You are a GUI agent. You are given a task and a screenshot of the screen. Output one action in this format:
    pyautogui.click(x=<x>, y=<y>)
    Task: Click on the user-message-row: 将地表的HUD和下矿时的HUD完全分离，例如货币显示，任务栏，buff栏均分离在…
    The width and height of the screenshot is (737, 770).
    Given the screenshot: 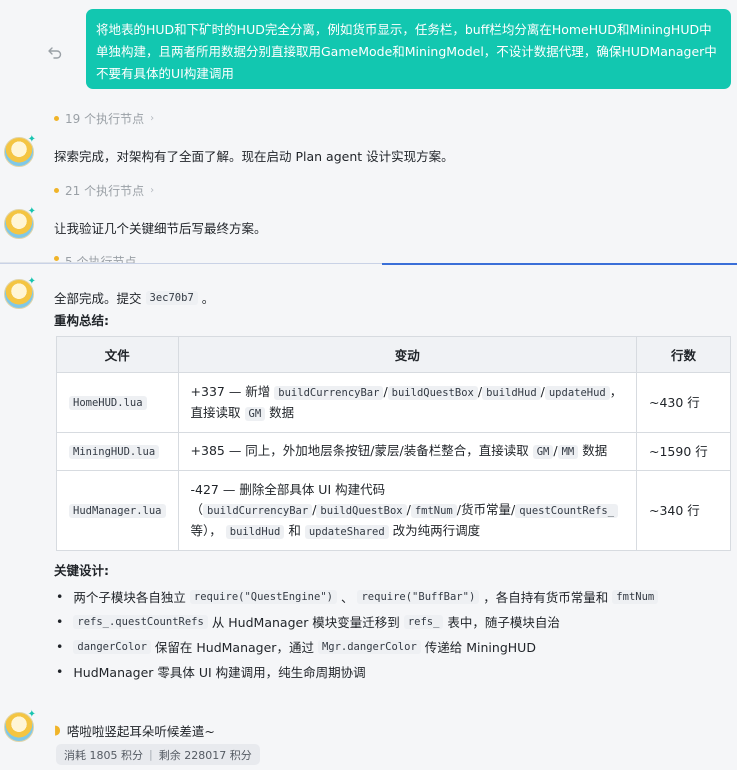 What is the action you would take?
    pyautogui.click(x=368, y=50)
    